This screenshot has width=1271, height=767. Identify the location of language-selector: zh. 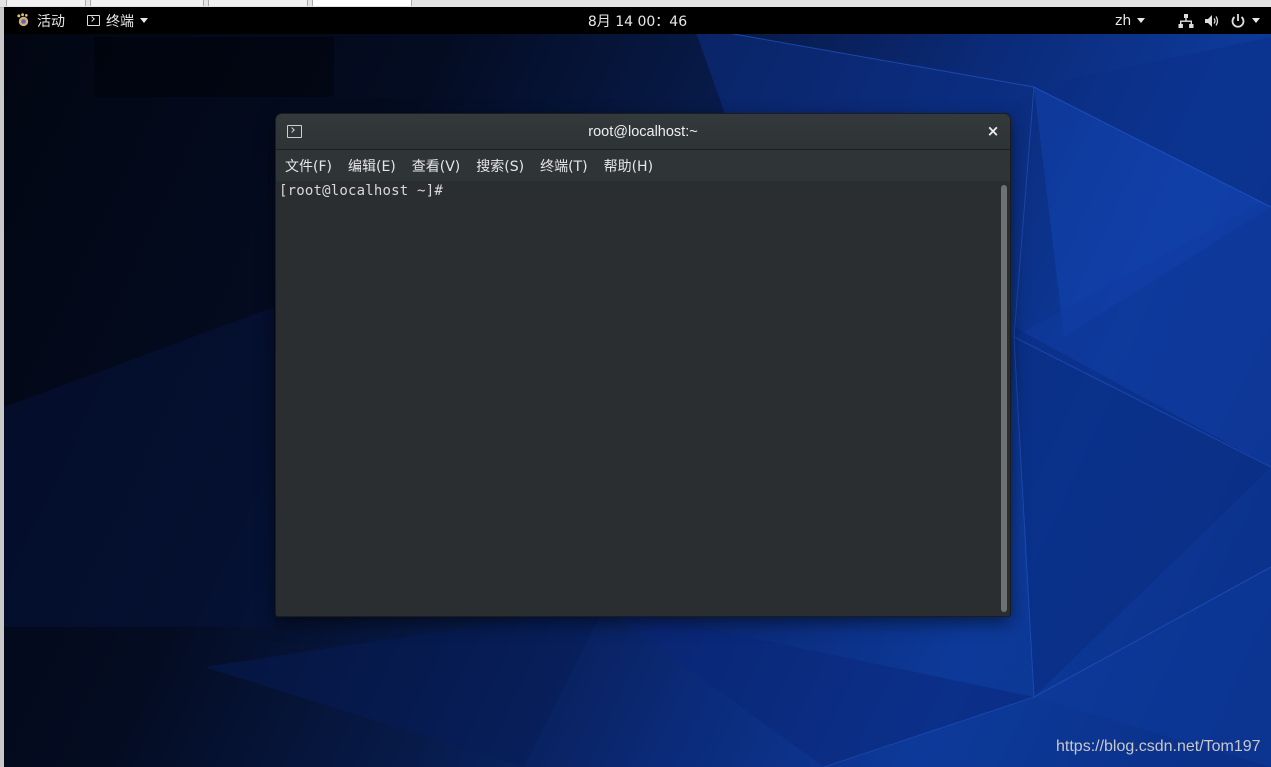
(1130, 20).